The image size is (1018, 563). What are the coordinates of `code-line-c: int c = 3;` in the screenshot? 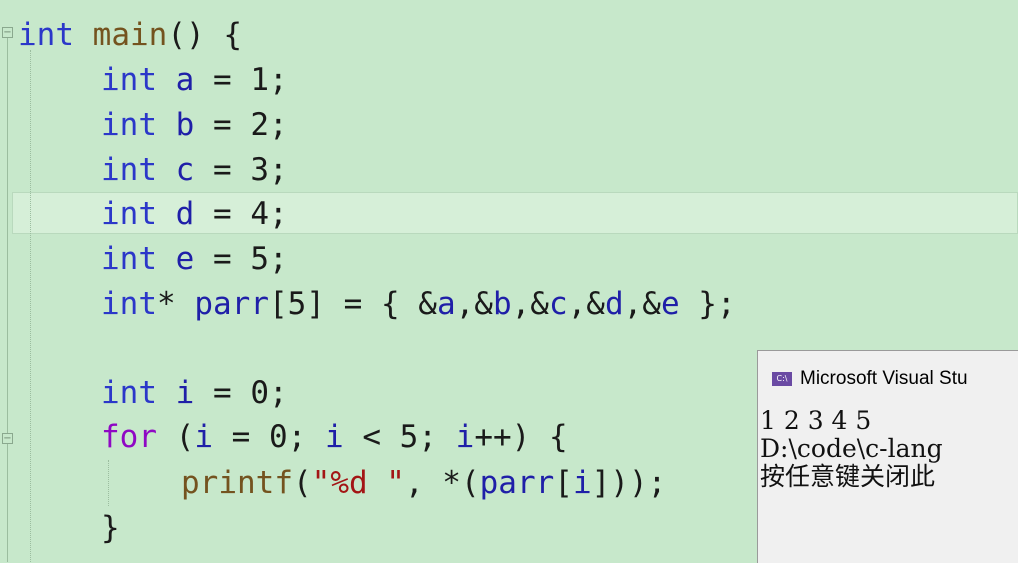 It's located at (194, 170).